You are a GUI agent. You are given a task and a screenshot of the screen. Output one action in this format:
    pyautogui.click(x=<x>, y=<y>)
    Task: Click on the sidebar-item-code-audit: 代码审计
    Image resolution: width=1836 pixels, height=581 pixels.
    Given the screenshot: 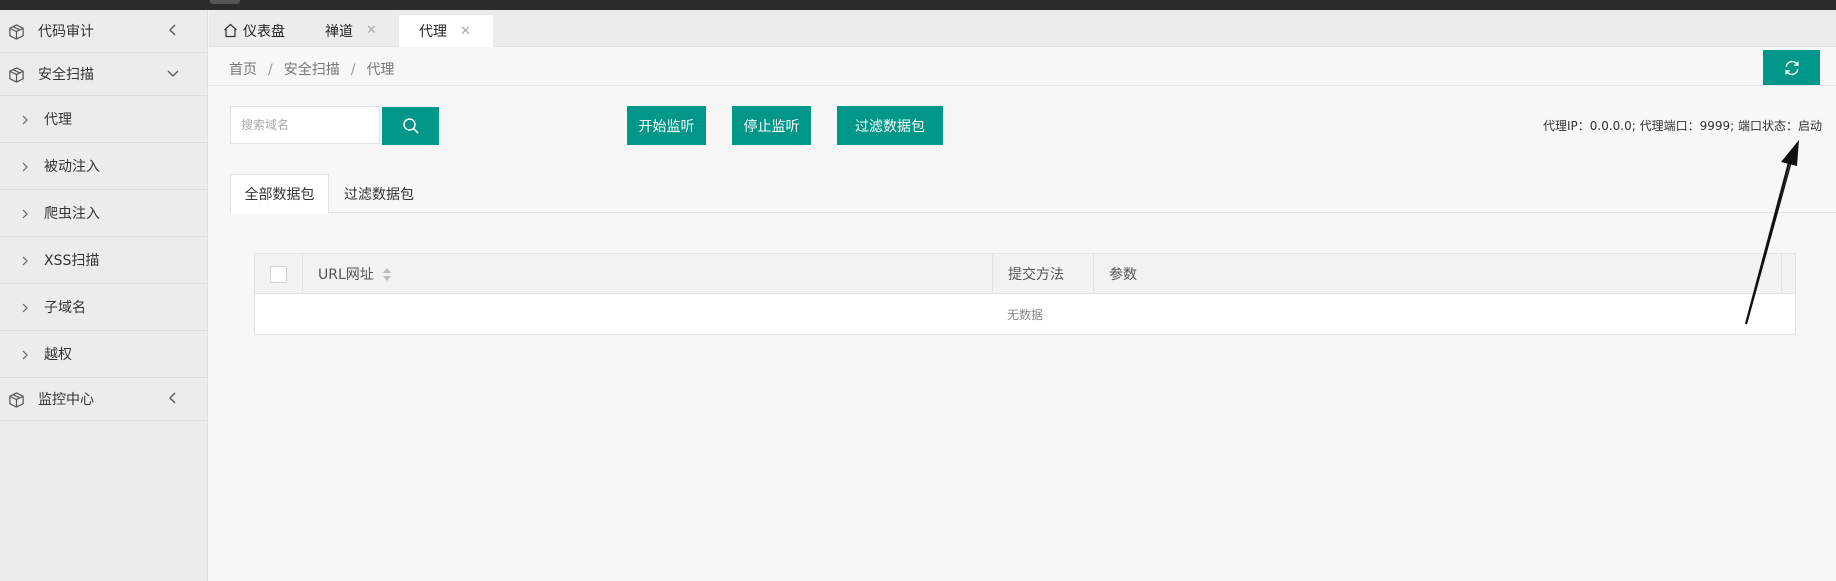 What is the action you would take?
    pyautogui.click(x=103, y=31)
    